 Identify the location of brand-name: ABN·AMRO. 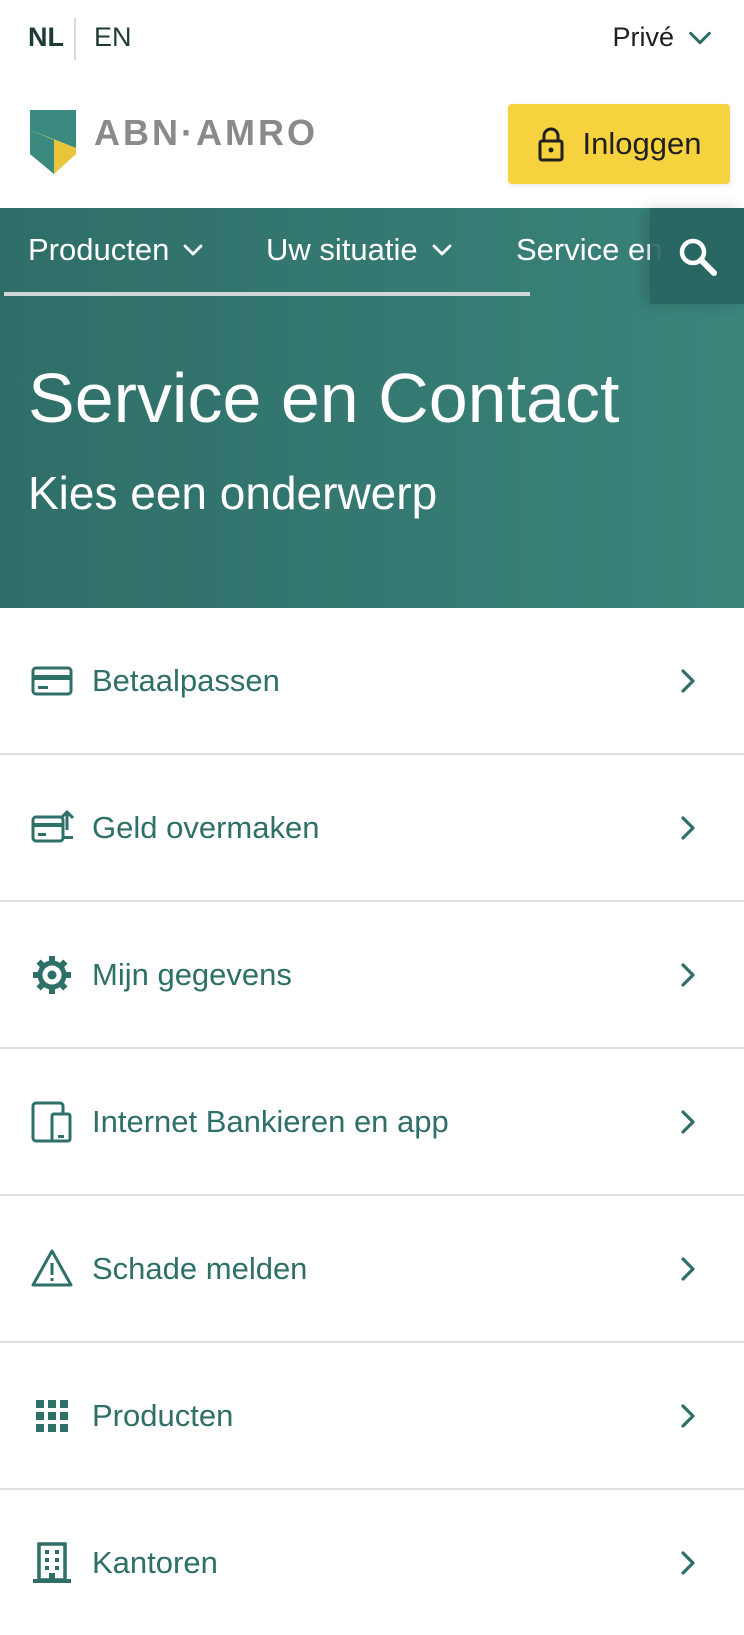
(206, 132).